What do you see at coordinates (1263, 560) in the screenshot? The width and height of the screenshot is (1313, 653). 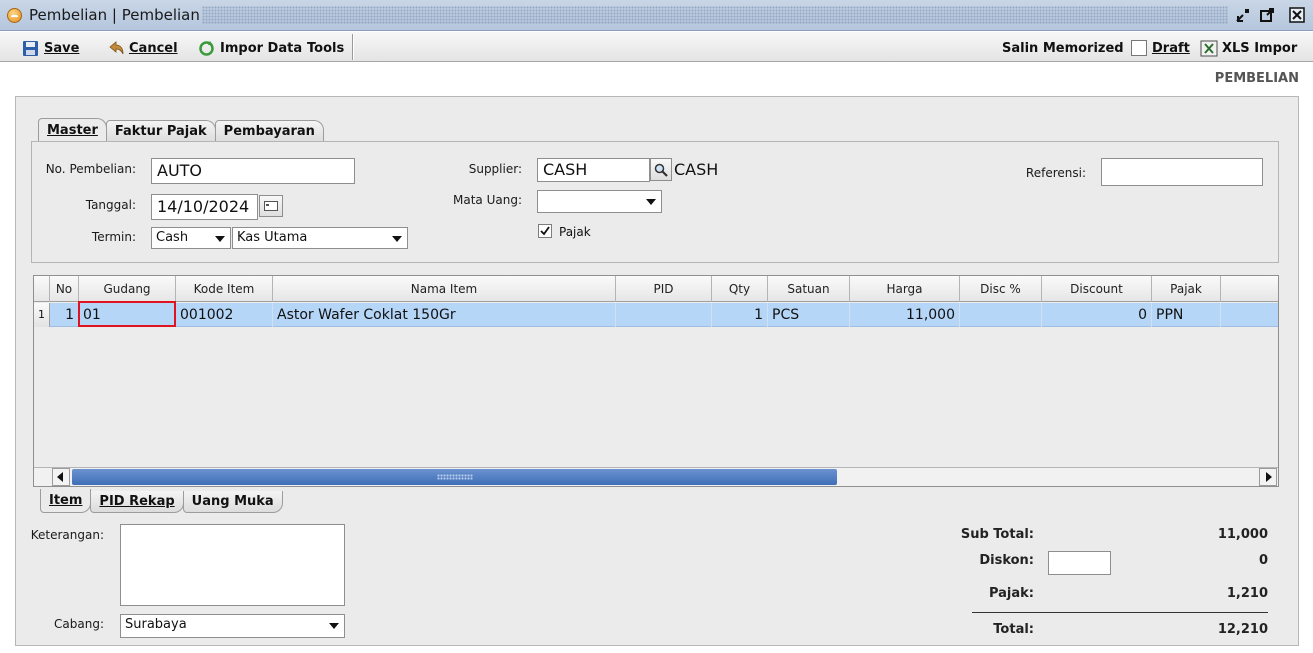 I see `diskon-value: 0` at bounding box center [1263, 560].